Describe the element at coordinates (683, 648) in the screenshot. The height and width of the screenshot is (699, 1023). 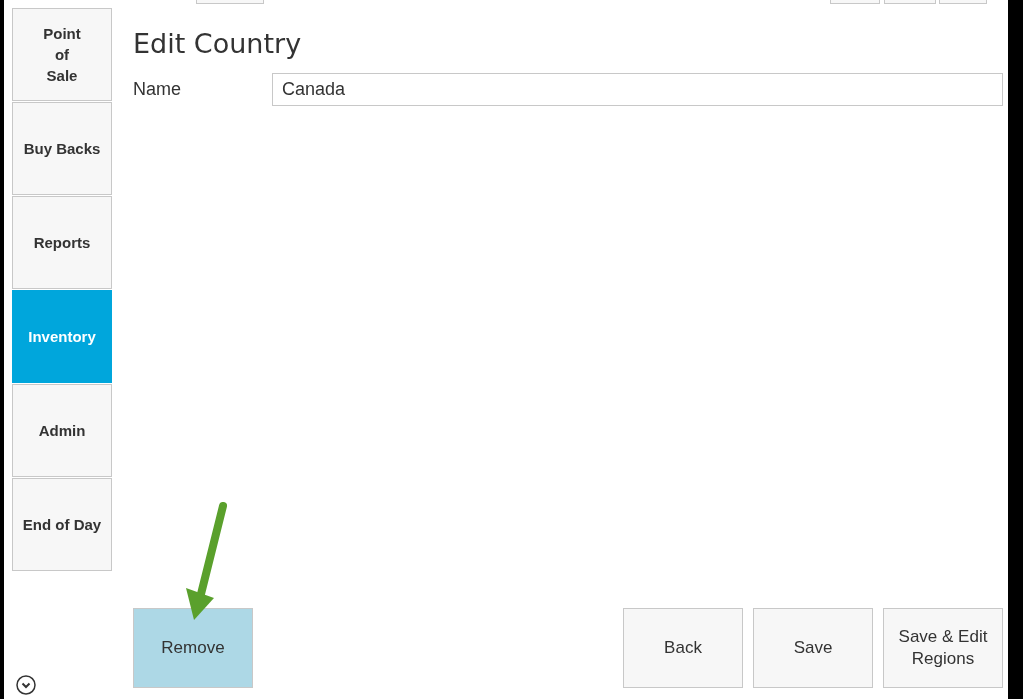
I see `action-button: Back` at that location.